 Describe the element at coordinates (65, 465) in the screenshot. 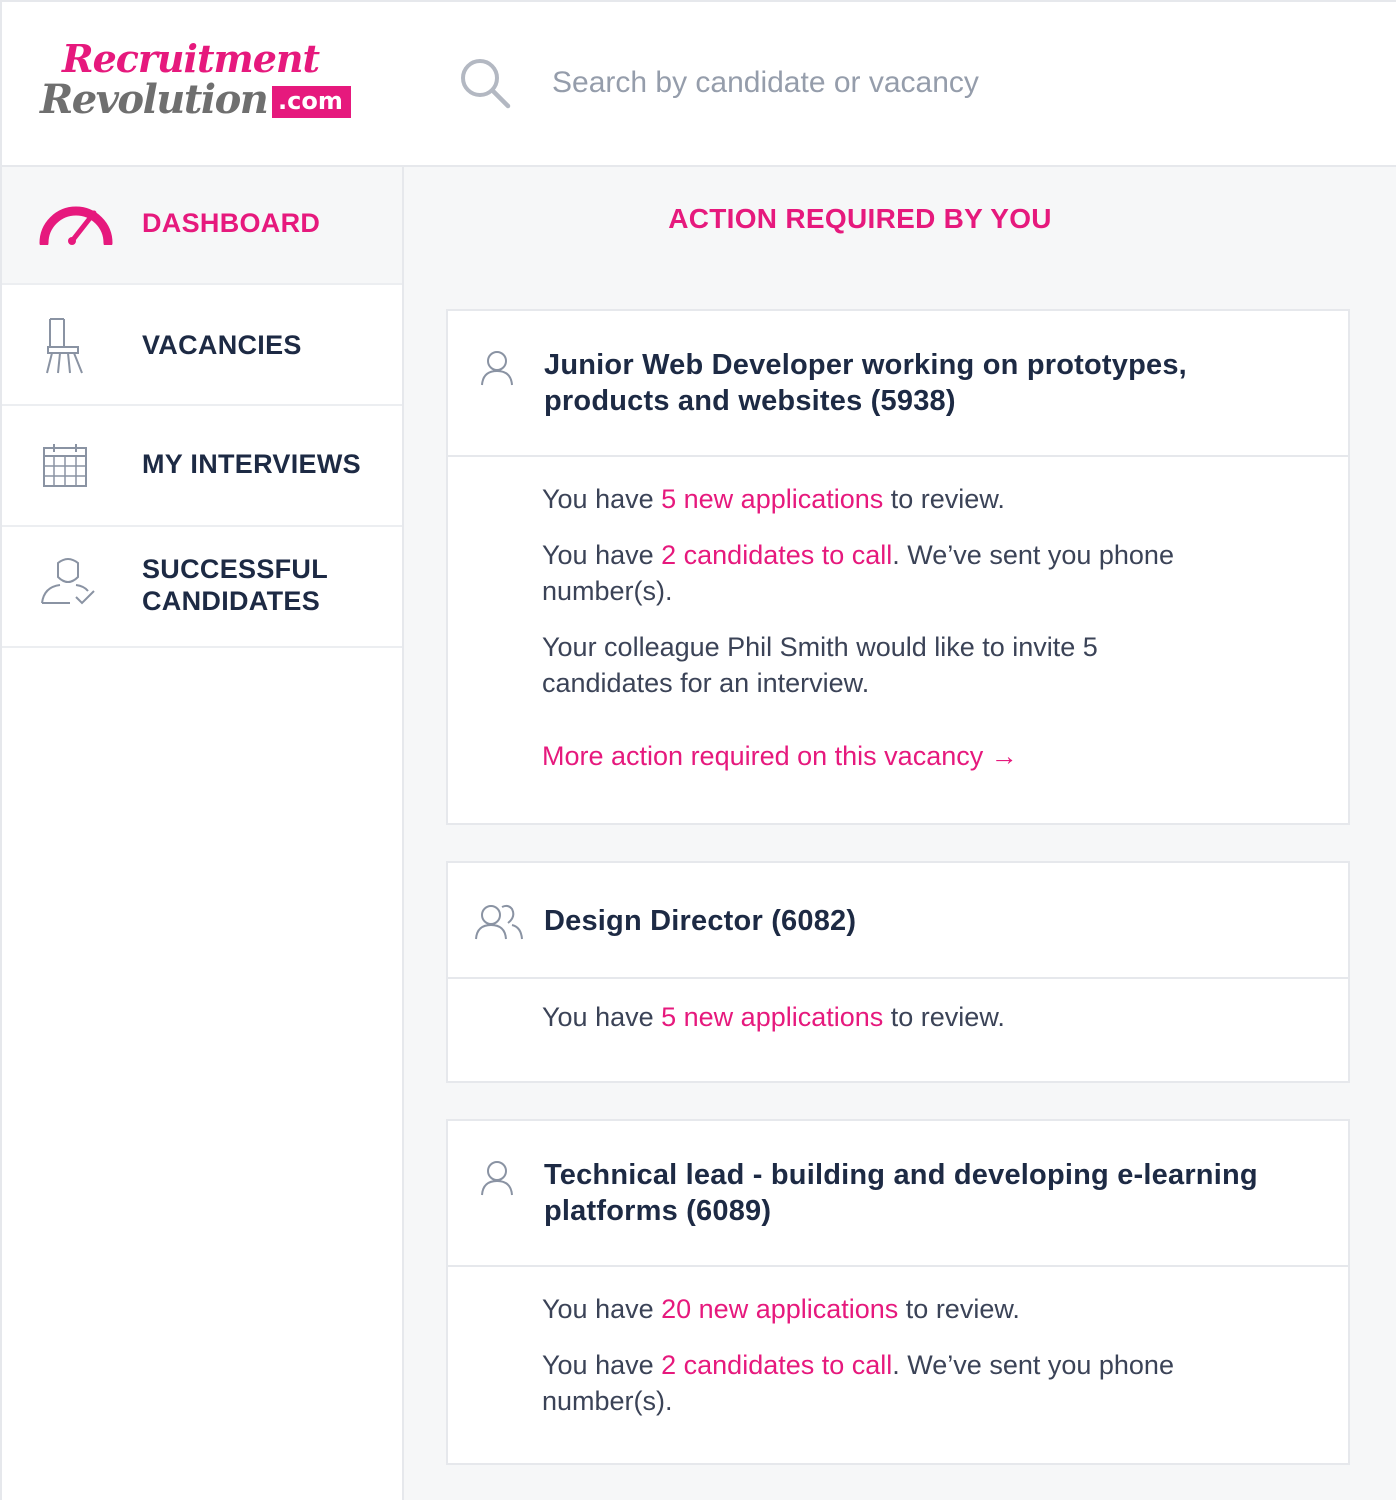

I see `calendar-icon` at that location.